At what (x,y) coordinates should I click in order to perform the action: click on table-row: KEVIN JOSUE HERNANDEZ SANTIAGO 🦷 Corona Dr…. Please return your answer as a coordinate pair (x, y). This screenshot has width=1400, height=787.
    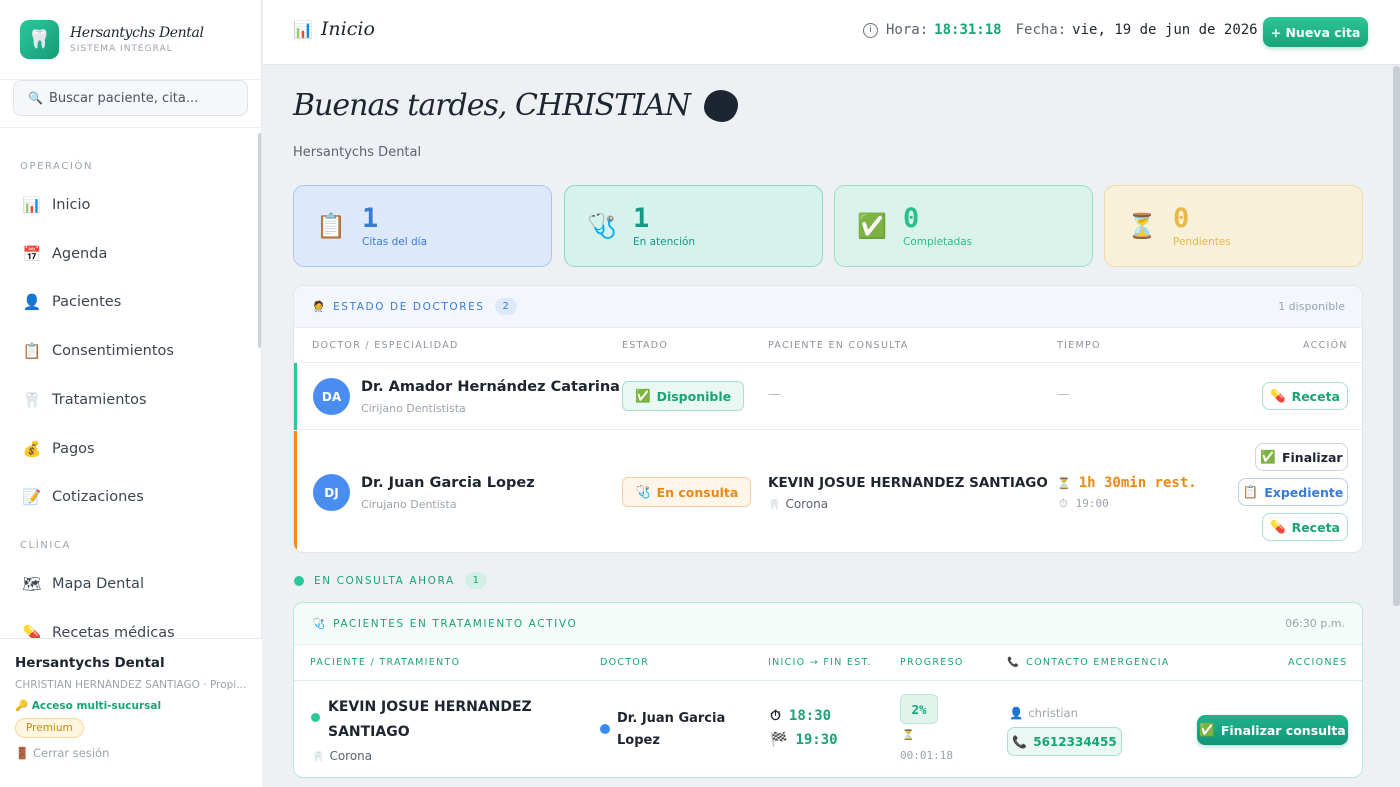
    Looking at the image, I should click on (828, 729).